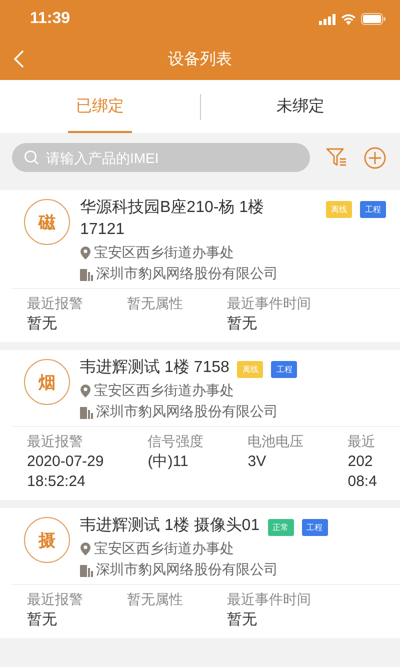  I want to click on stat-value: 3V, so click(258, 462).